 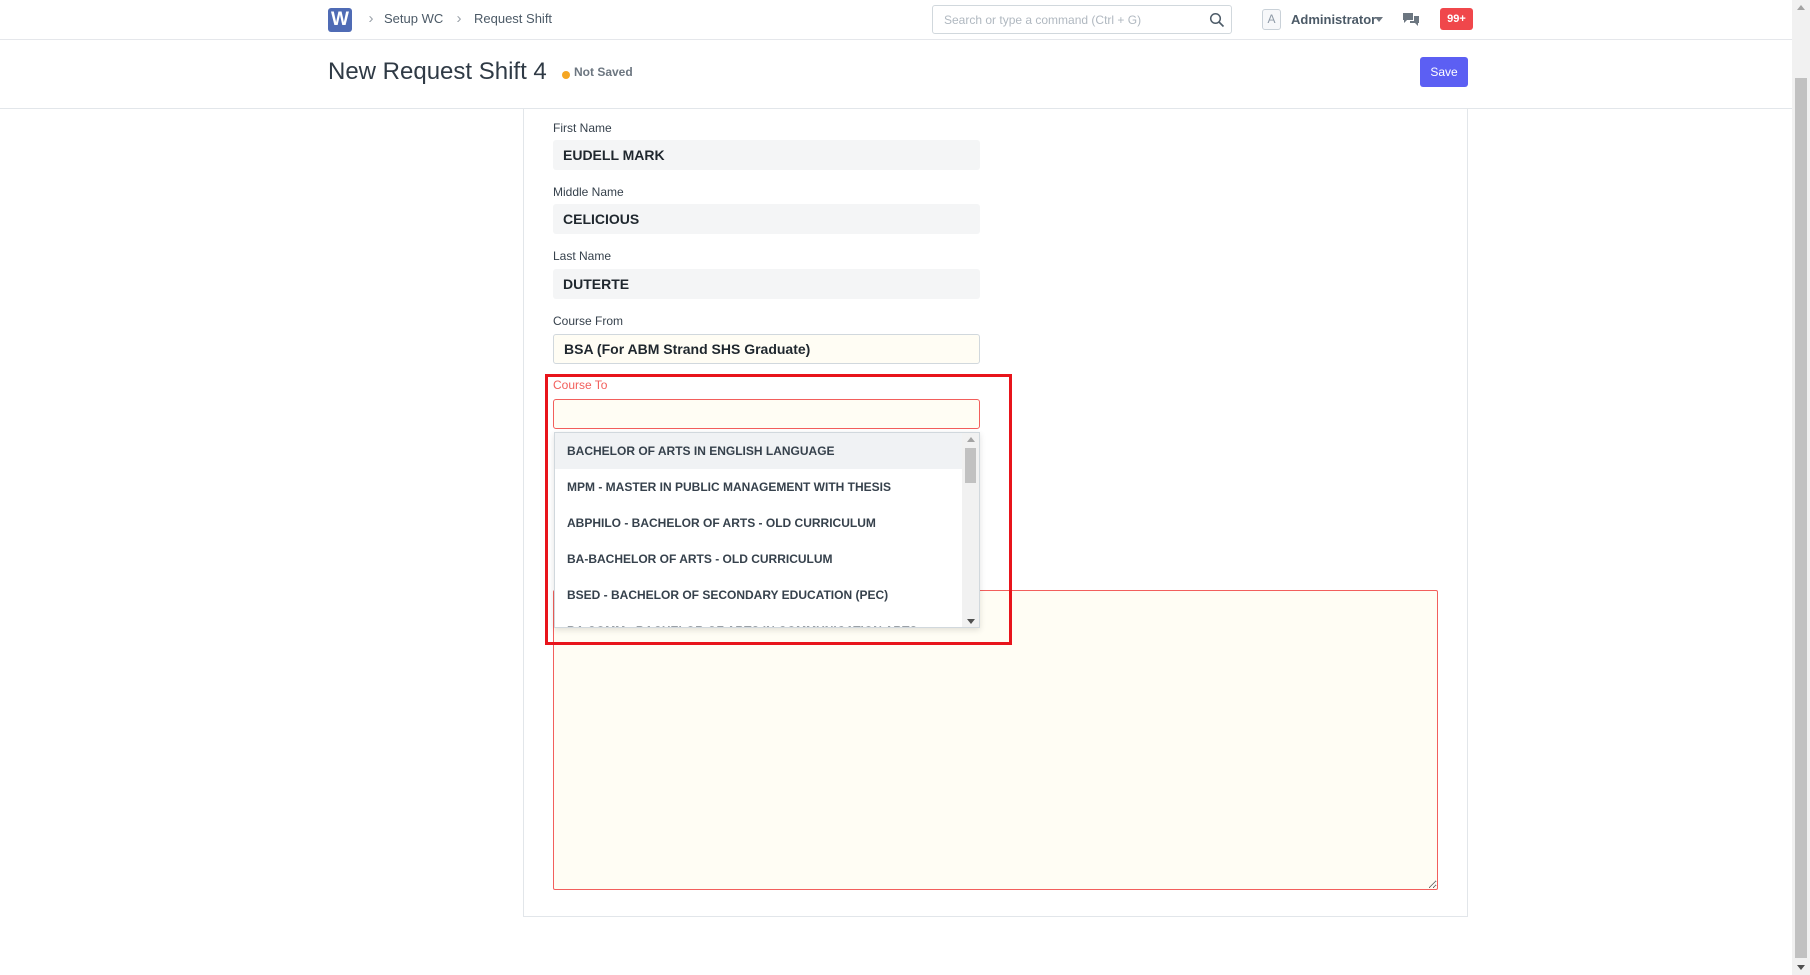 I want to click on last-name-label: Last Name, so click(x=582, y=256).